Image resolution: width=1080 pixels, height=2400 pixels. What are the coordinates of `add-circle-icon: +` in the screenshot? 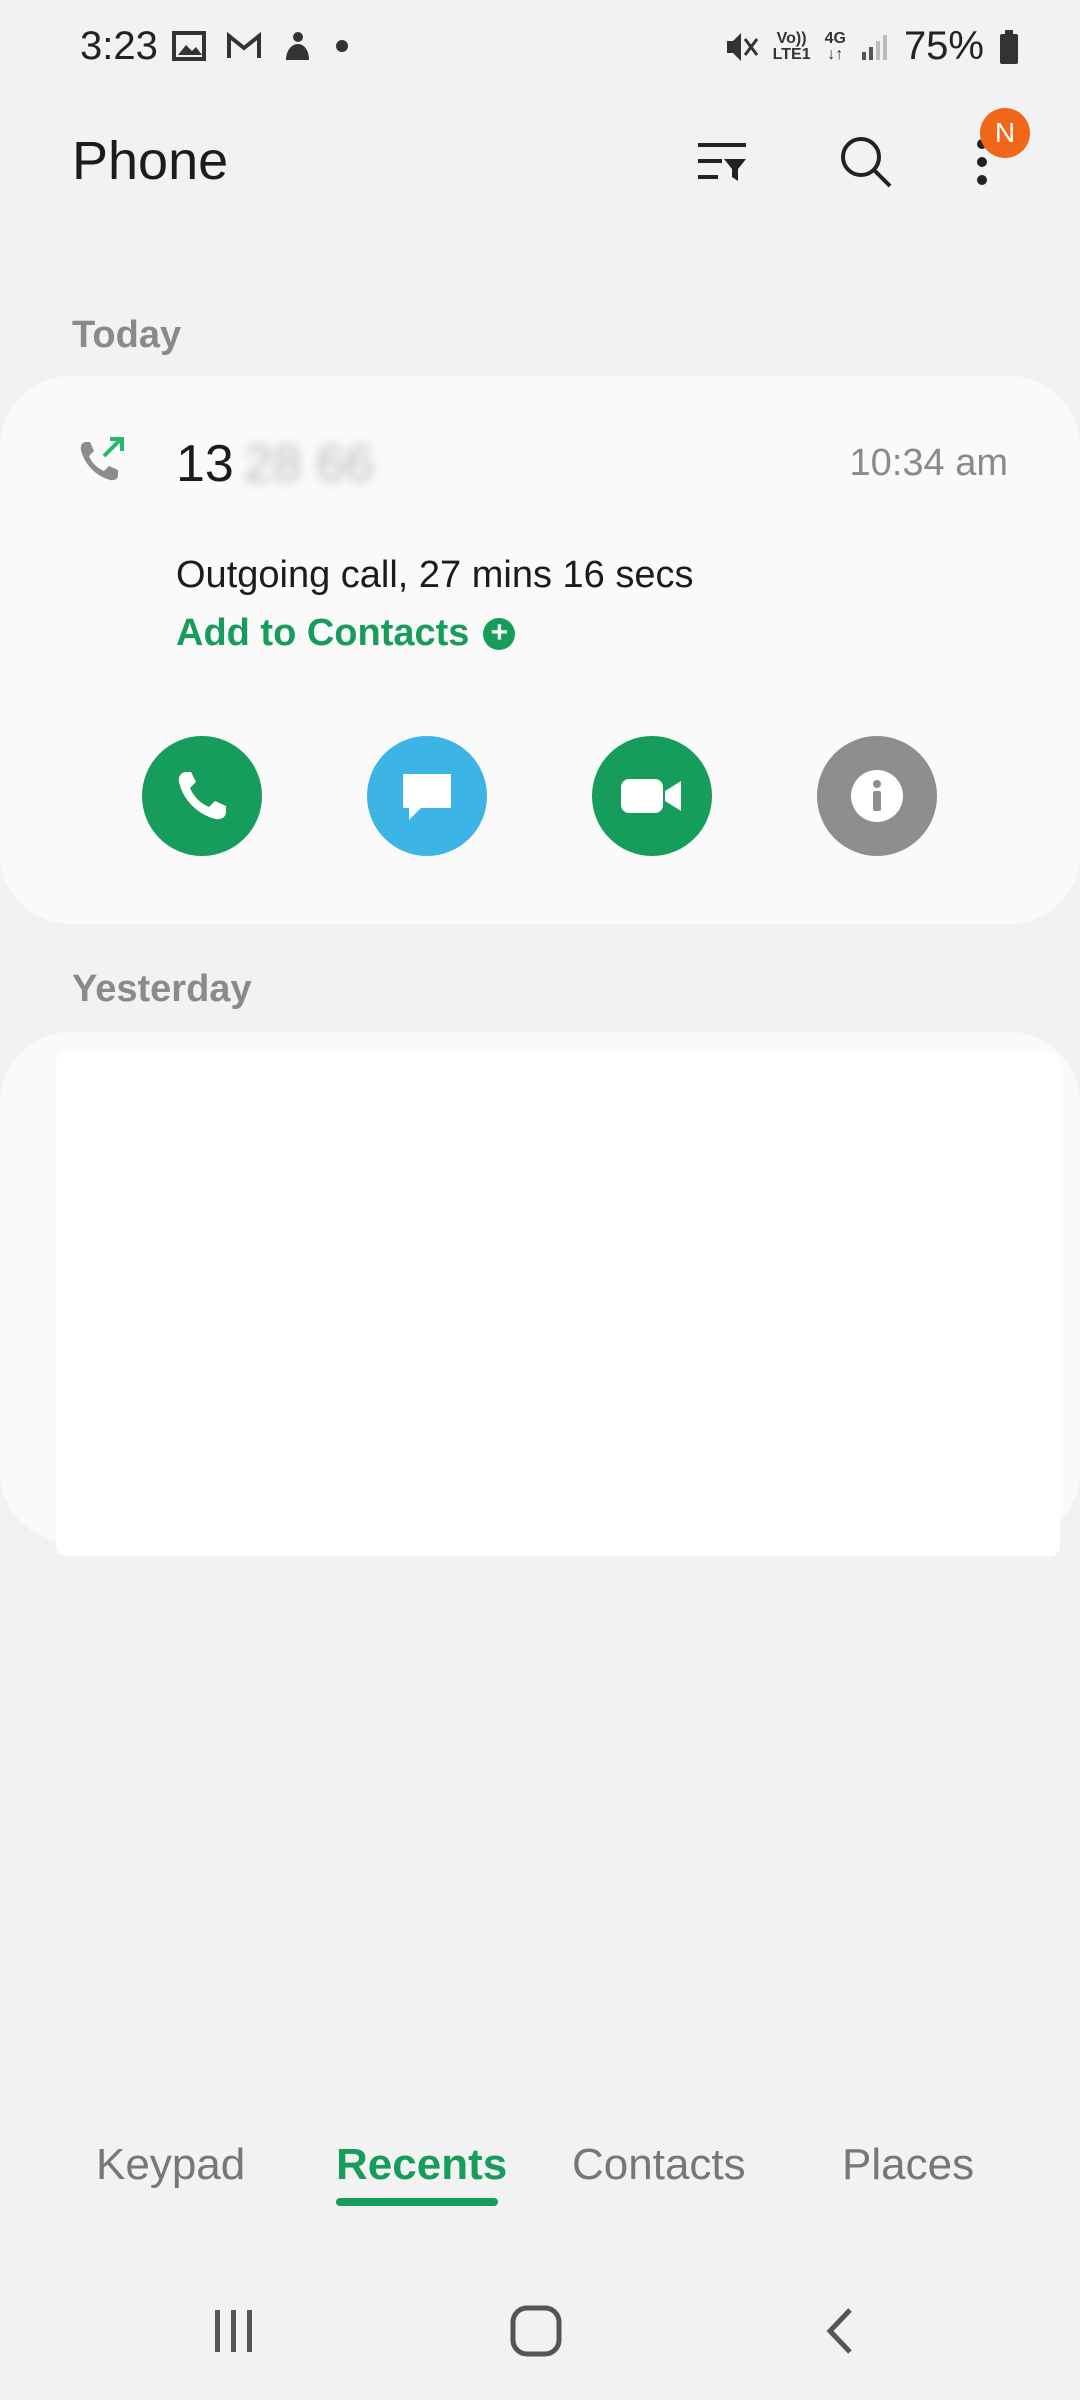 It's located at (499, 633).